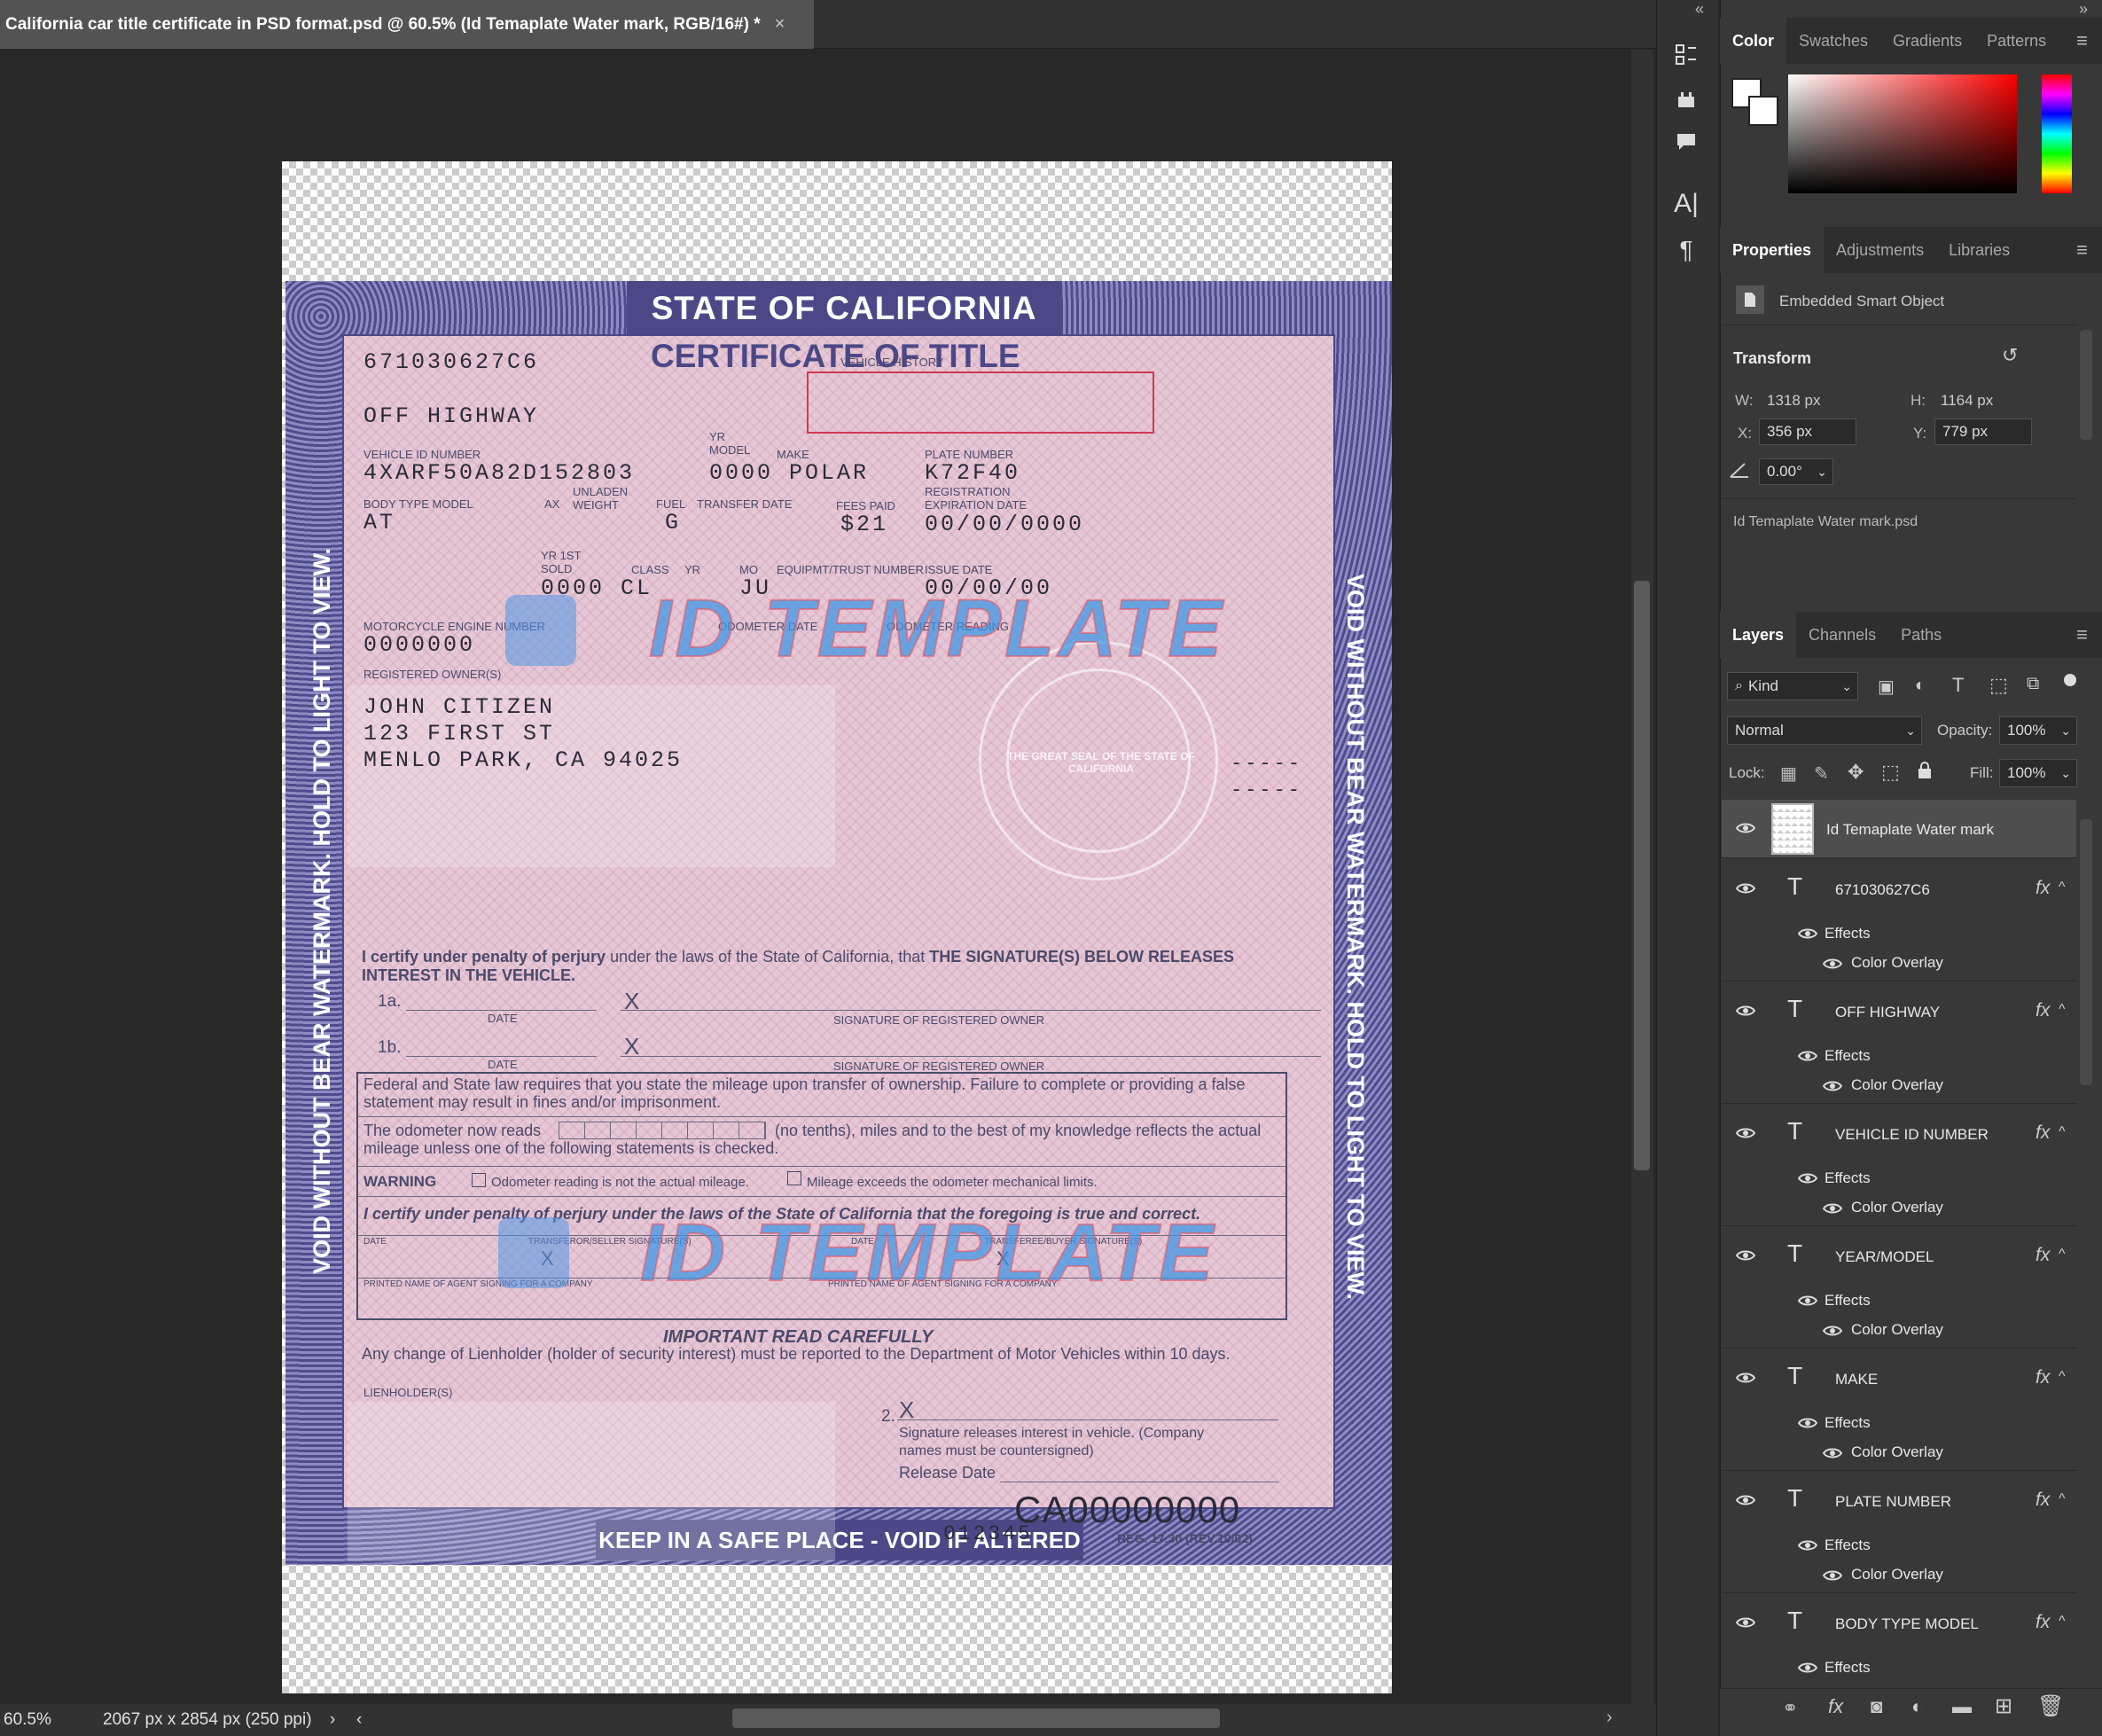 The image size is (2102, 1736). What do you see at coordinates (2010, 355) in the screenshot?
I see `reset-transform-icon: ↺` at bounding box center [2010, 355].